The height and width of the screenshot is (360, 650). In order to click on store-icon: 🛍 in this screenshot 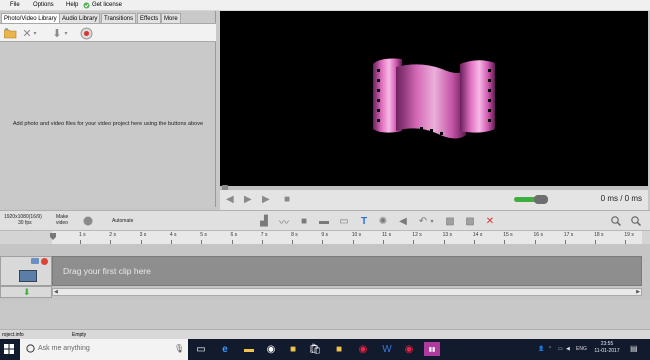, I will do `click(315, 349)`.